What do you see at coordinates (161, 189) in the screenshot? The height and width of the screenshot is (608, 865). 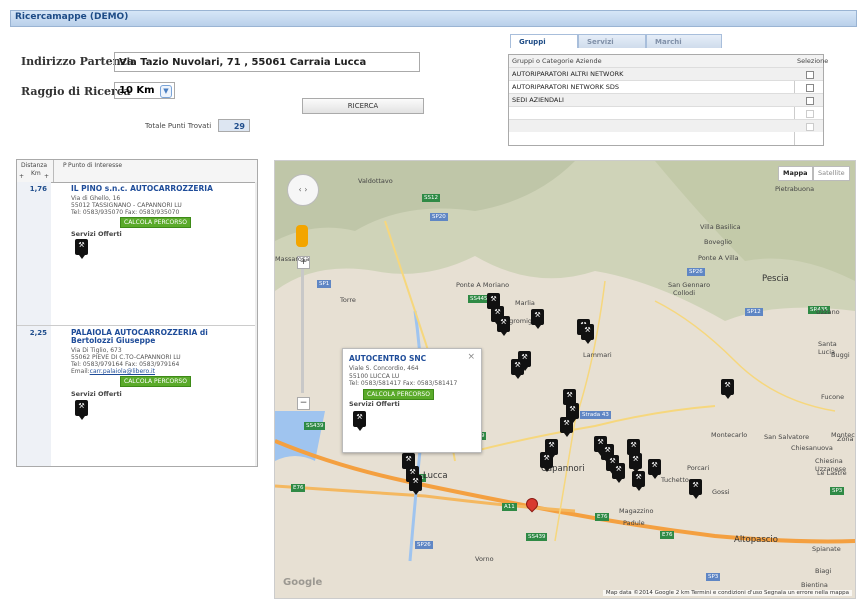 I see `item-name: IL PINO s.n.c. AUTOCARROZZERIA` at bounding box center [161, 189].